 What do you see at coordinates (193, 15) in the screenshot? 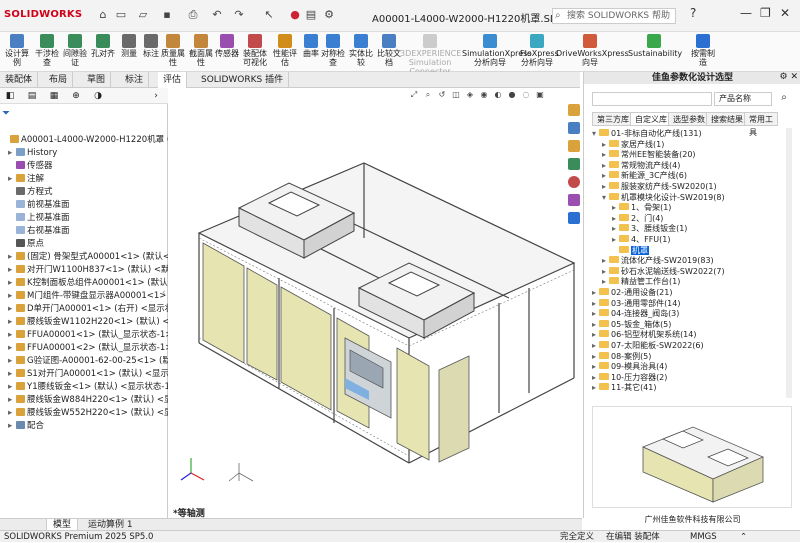
I see `print-icon: ⎙` at bounding box center [193, 15].